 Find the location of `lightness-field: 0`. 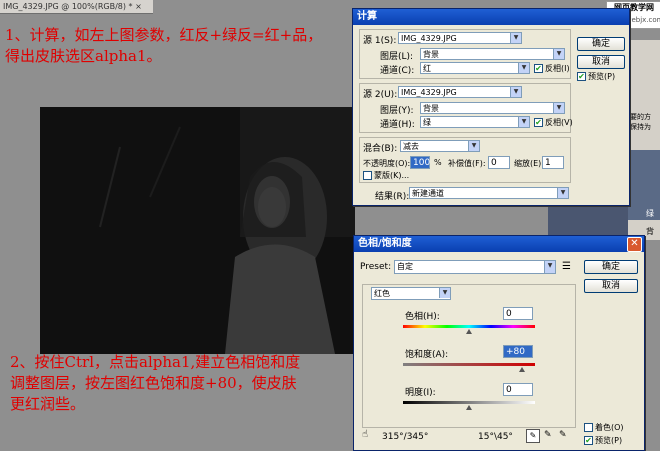

lightness-field: 0 is located at coordinates (518, 389).